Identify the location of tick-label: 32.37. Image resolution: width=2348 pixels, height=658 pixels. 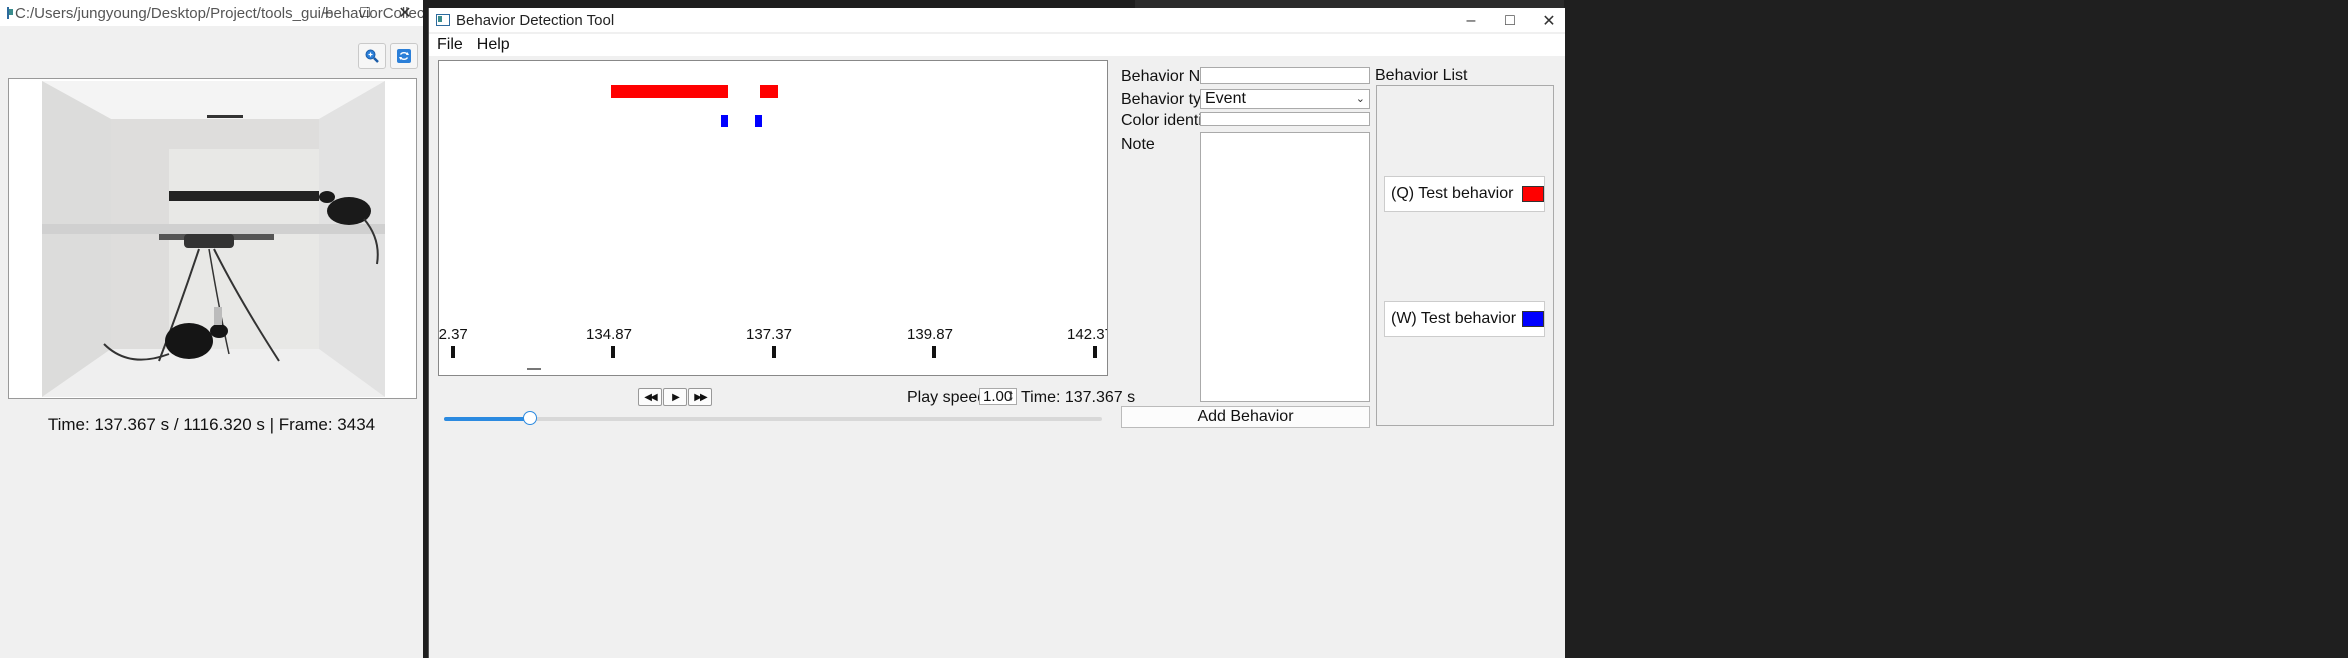
(453, 334).